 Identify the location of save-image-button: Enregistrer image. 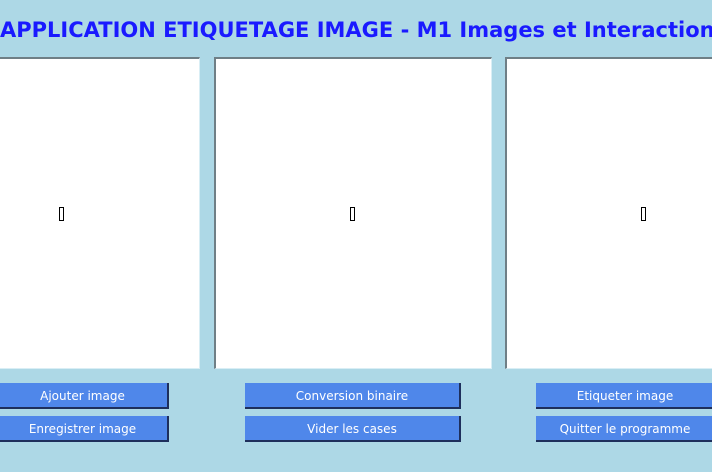
(84, 429).